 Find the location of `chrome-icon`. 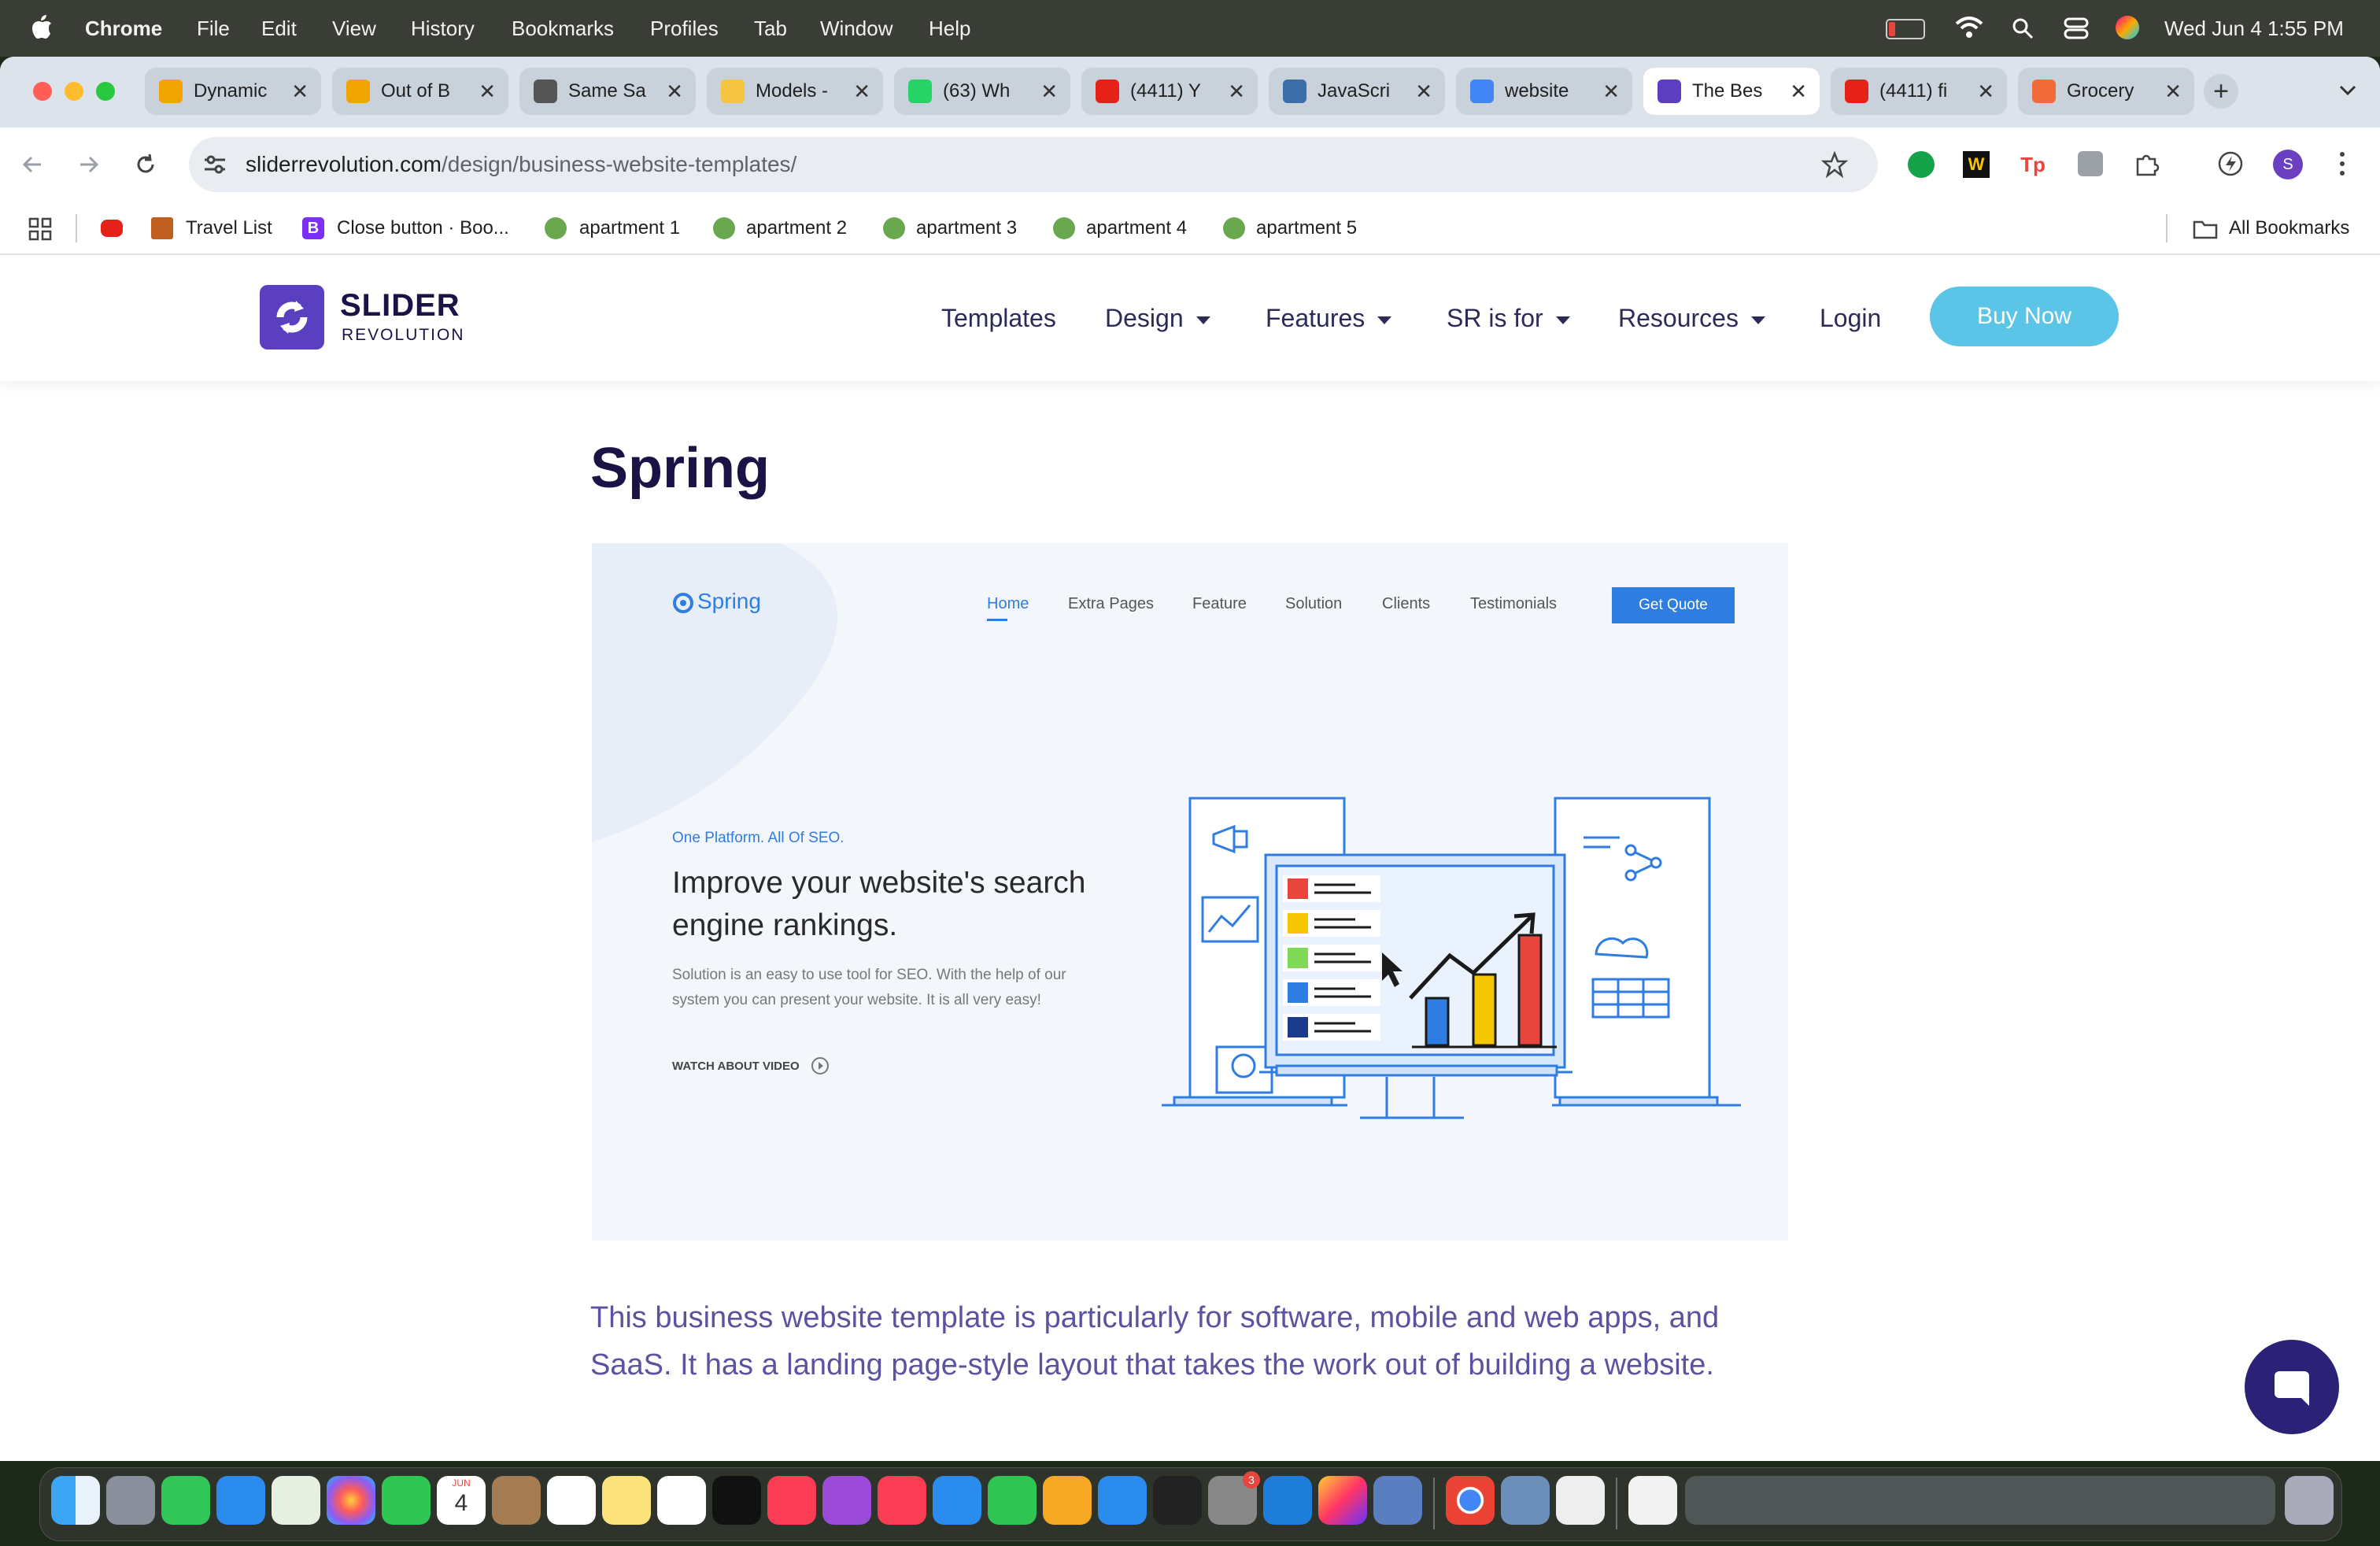

chrome-icon is located at coordinates (1470, 1500).